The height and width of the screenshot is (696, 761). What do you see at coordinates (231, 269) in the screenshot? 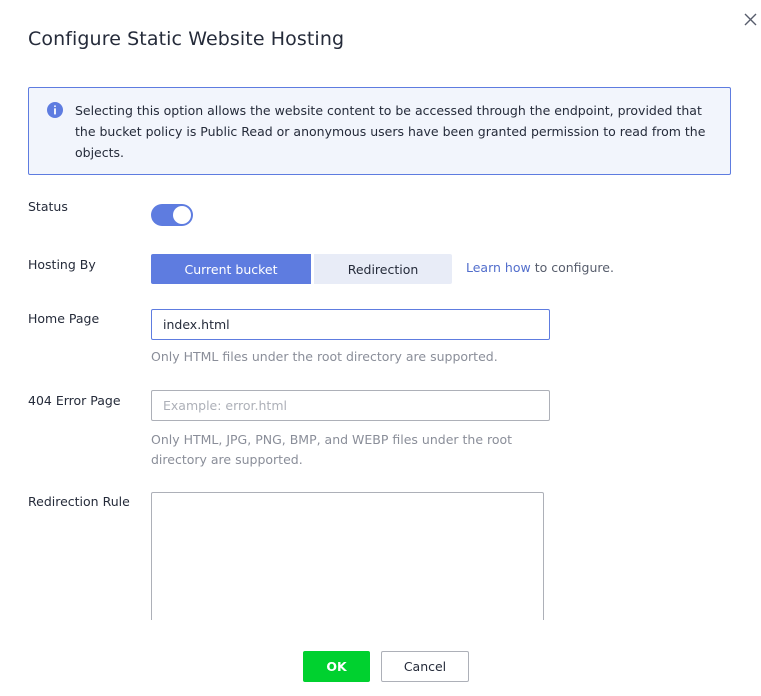
I see `hosting-option-current-bucket: Current bucket` at bounding box center [231, 269].